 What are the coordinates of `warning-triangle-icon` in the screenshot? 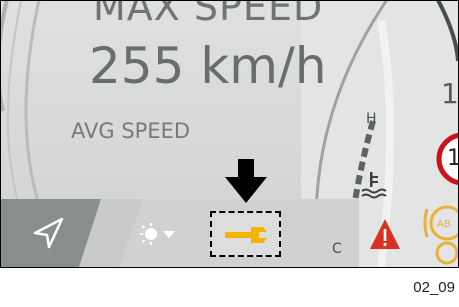 It's located at (385, 234).